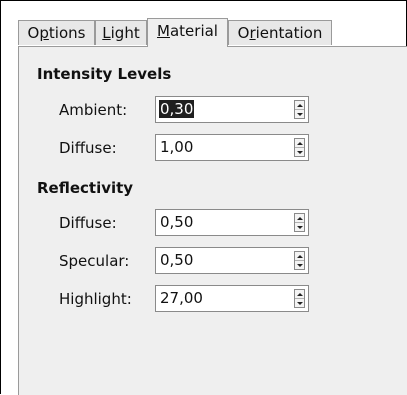  I want to click on ambient-increment-button, so click(299, 105).